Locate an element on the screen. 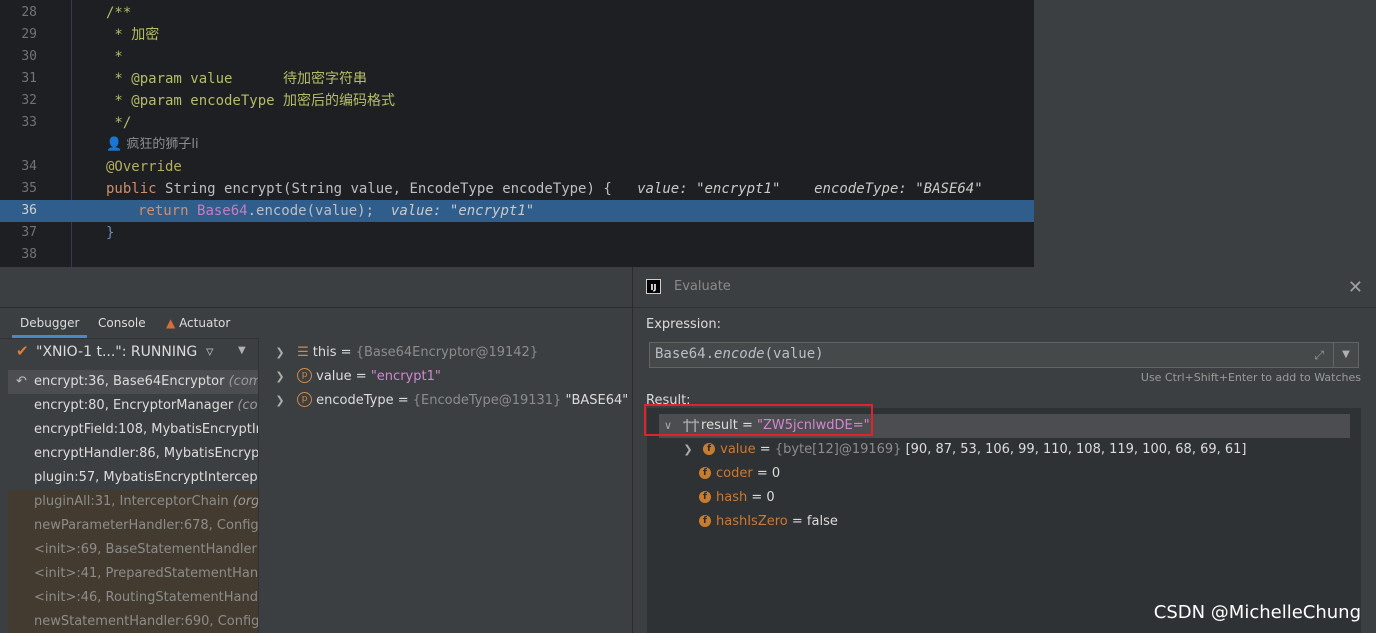 The width and height of the screenshot is (1376, 633). editor-right-margin is located at coordinates (1205, 133).